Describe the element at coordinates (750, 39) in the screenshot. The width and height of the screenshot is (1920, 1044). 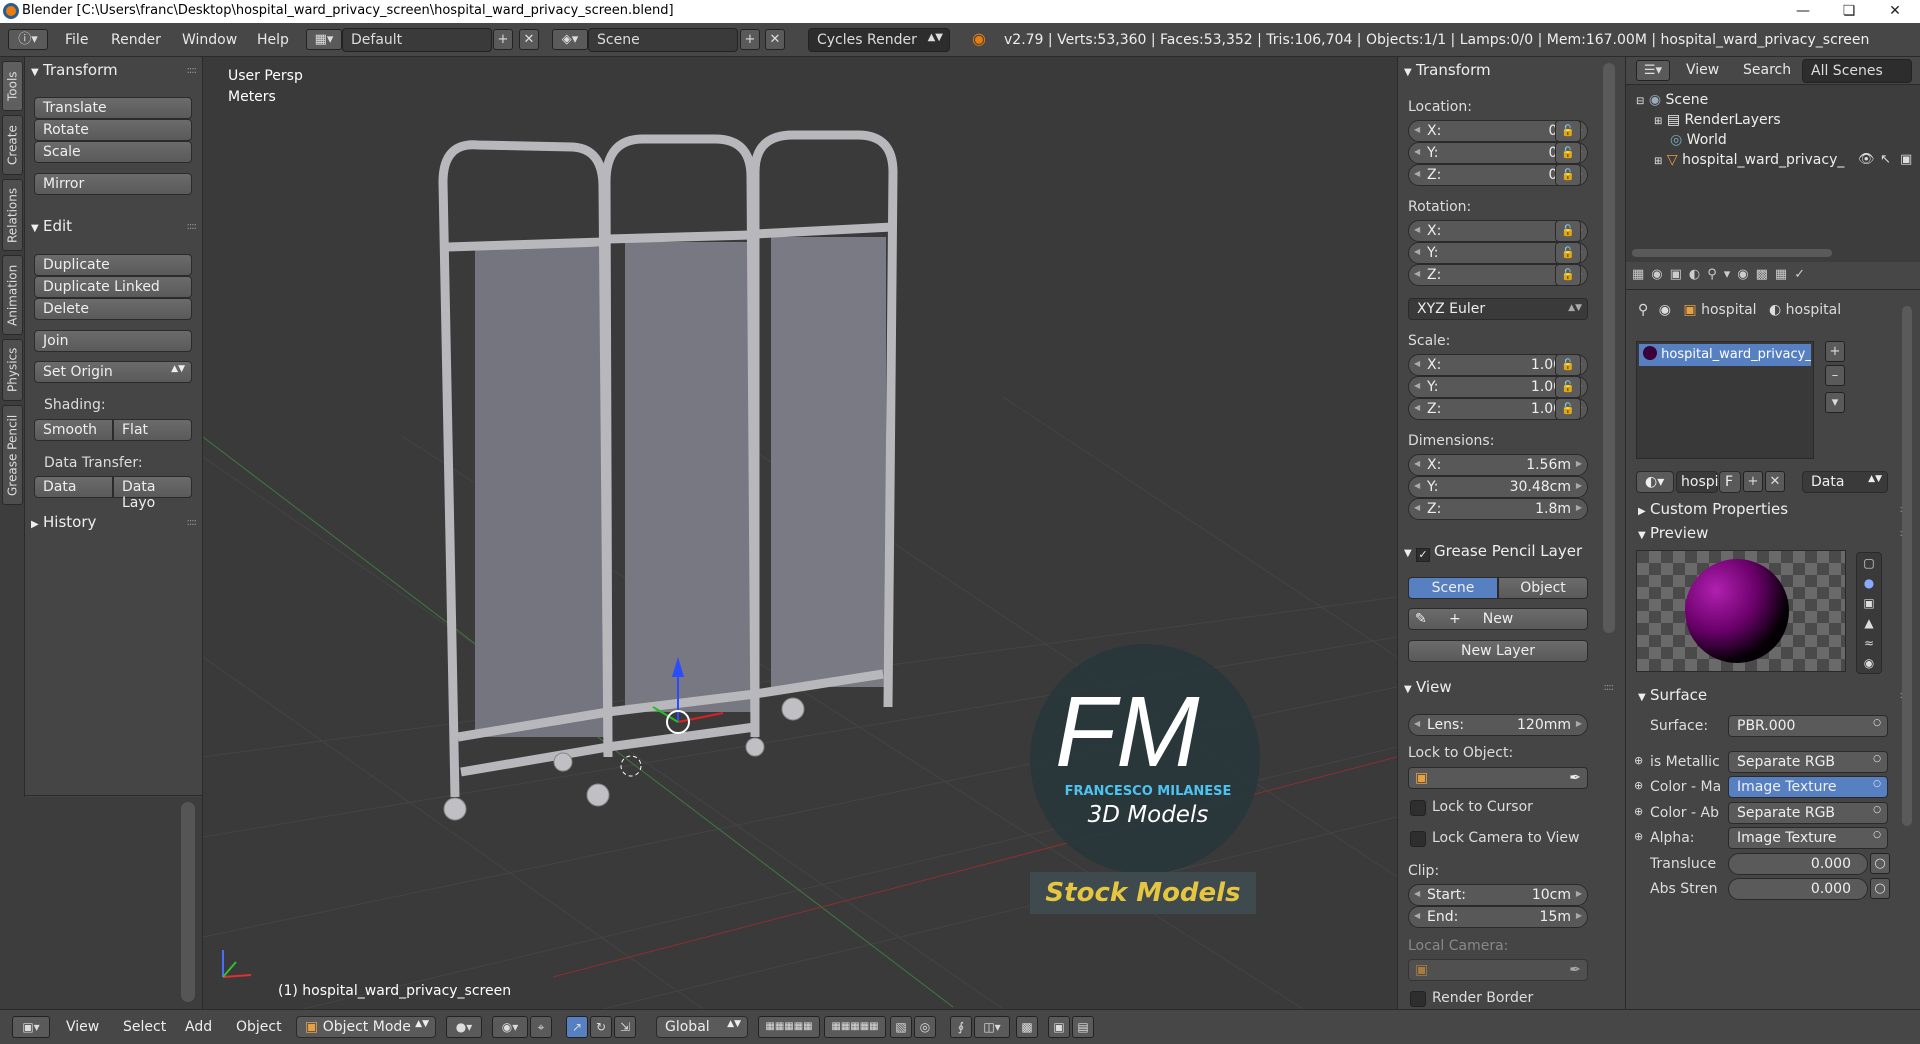
I see `add-scene-icon: +` at that location.